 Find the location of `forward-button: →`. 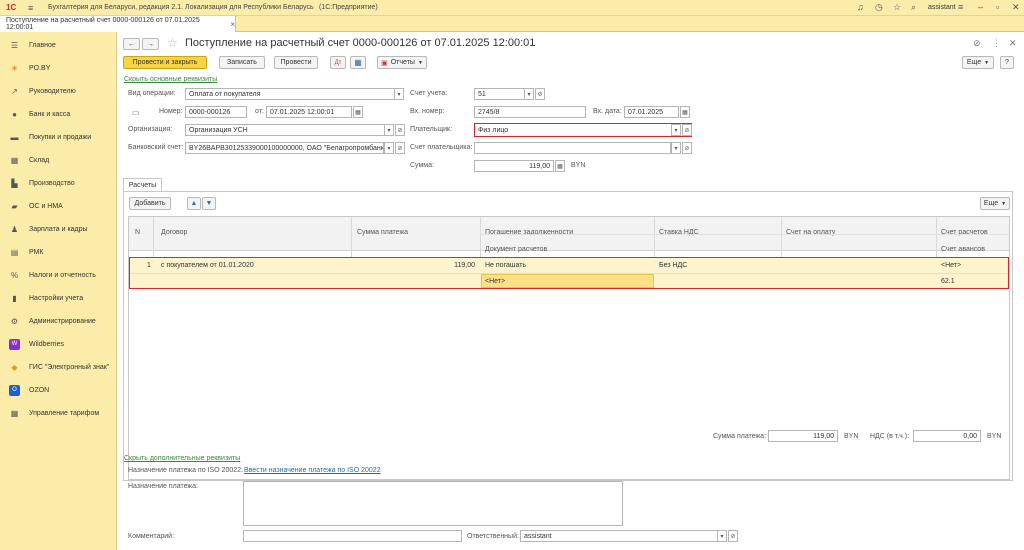

forward-button: → is located at coordinates (150, 44).